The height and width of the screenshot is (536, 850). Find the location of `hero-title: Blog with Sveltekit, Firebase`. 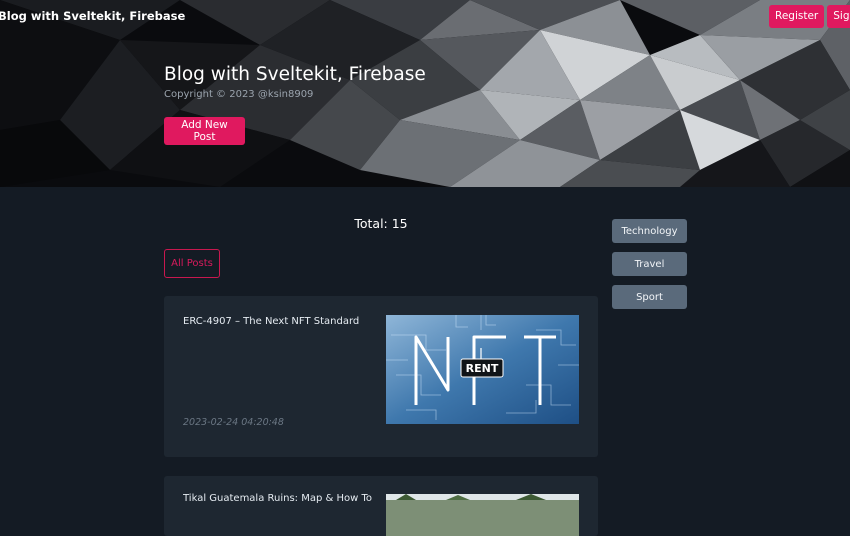

hero-title: Blog with Sveltekit, Firebase is located at coordinates (295, 74).